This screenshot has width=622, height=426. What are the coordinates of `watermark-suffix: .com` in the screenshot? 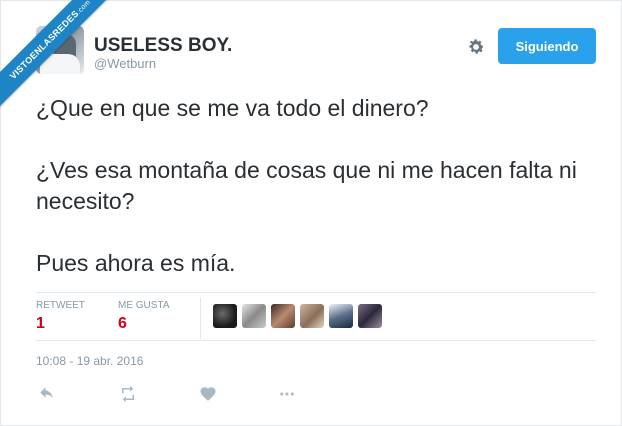 It's located at (84, 8).